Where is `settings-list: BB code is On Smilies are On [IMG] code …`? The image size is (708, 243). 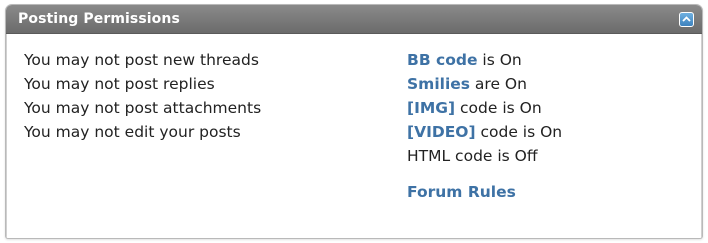
settings-list: BB code is On Smilies are On [IMG] code … is located at coordinates (484, 126).